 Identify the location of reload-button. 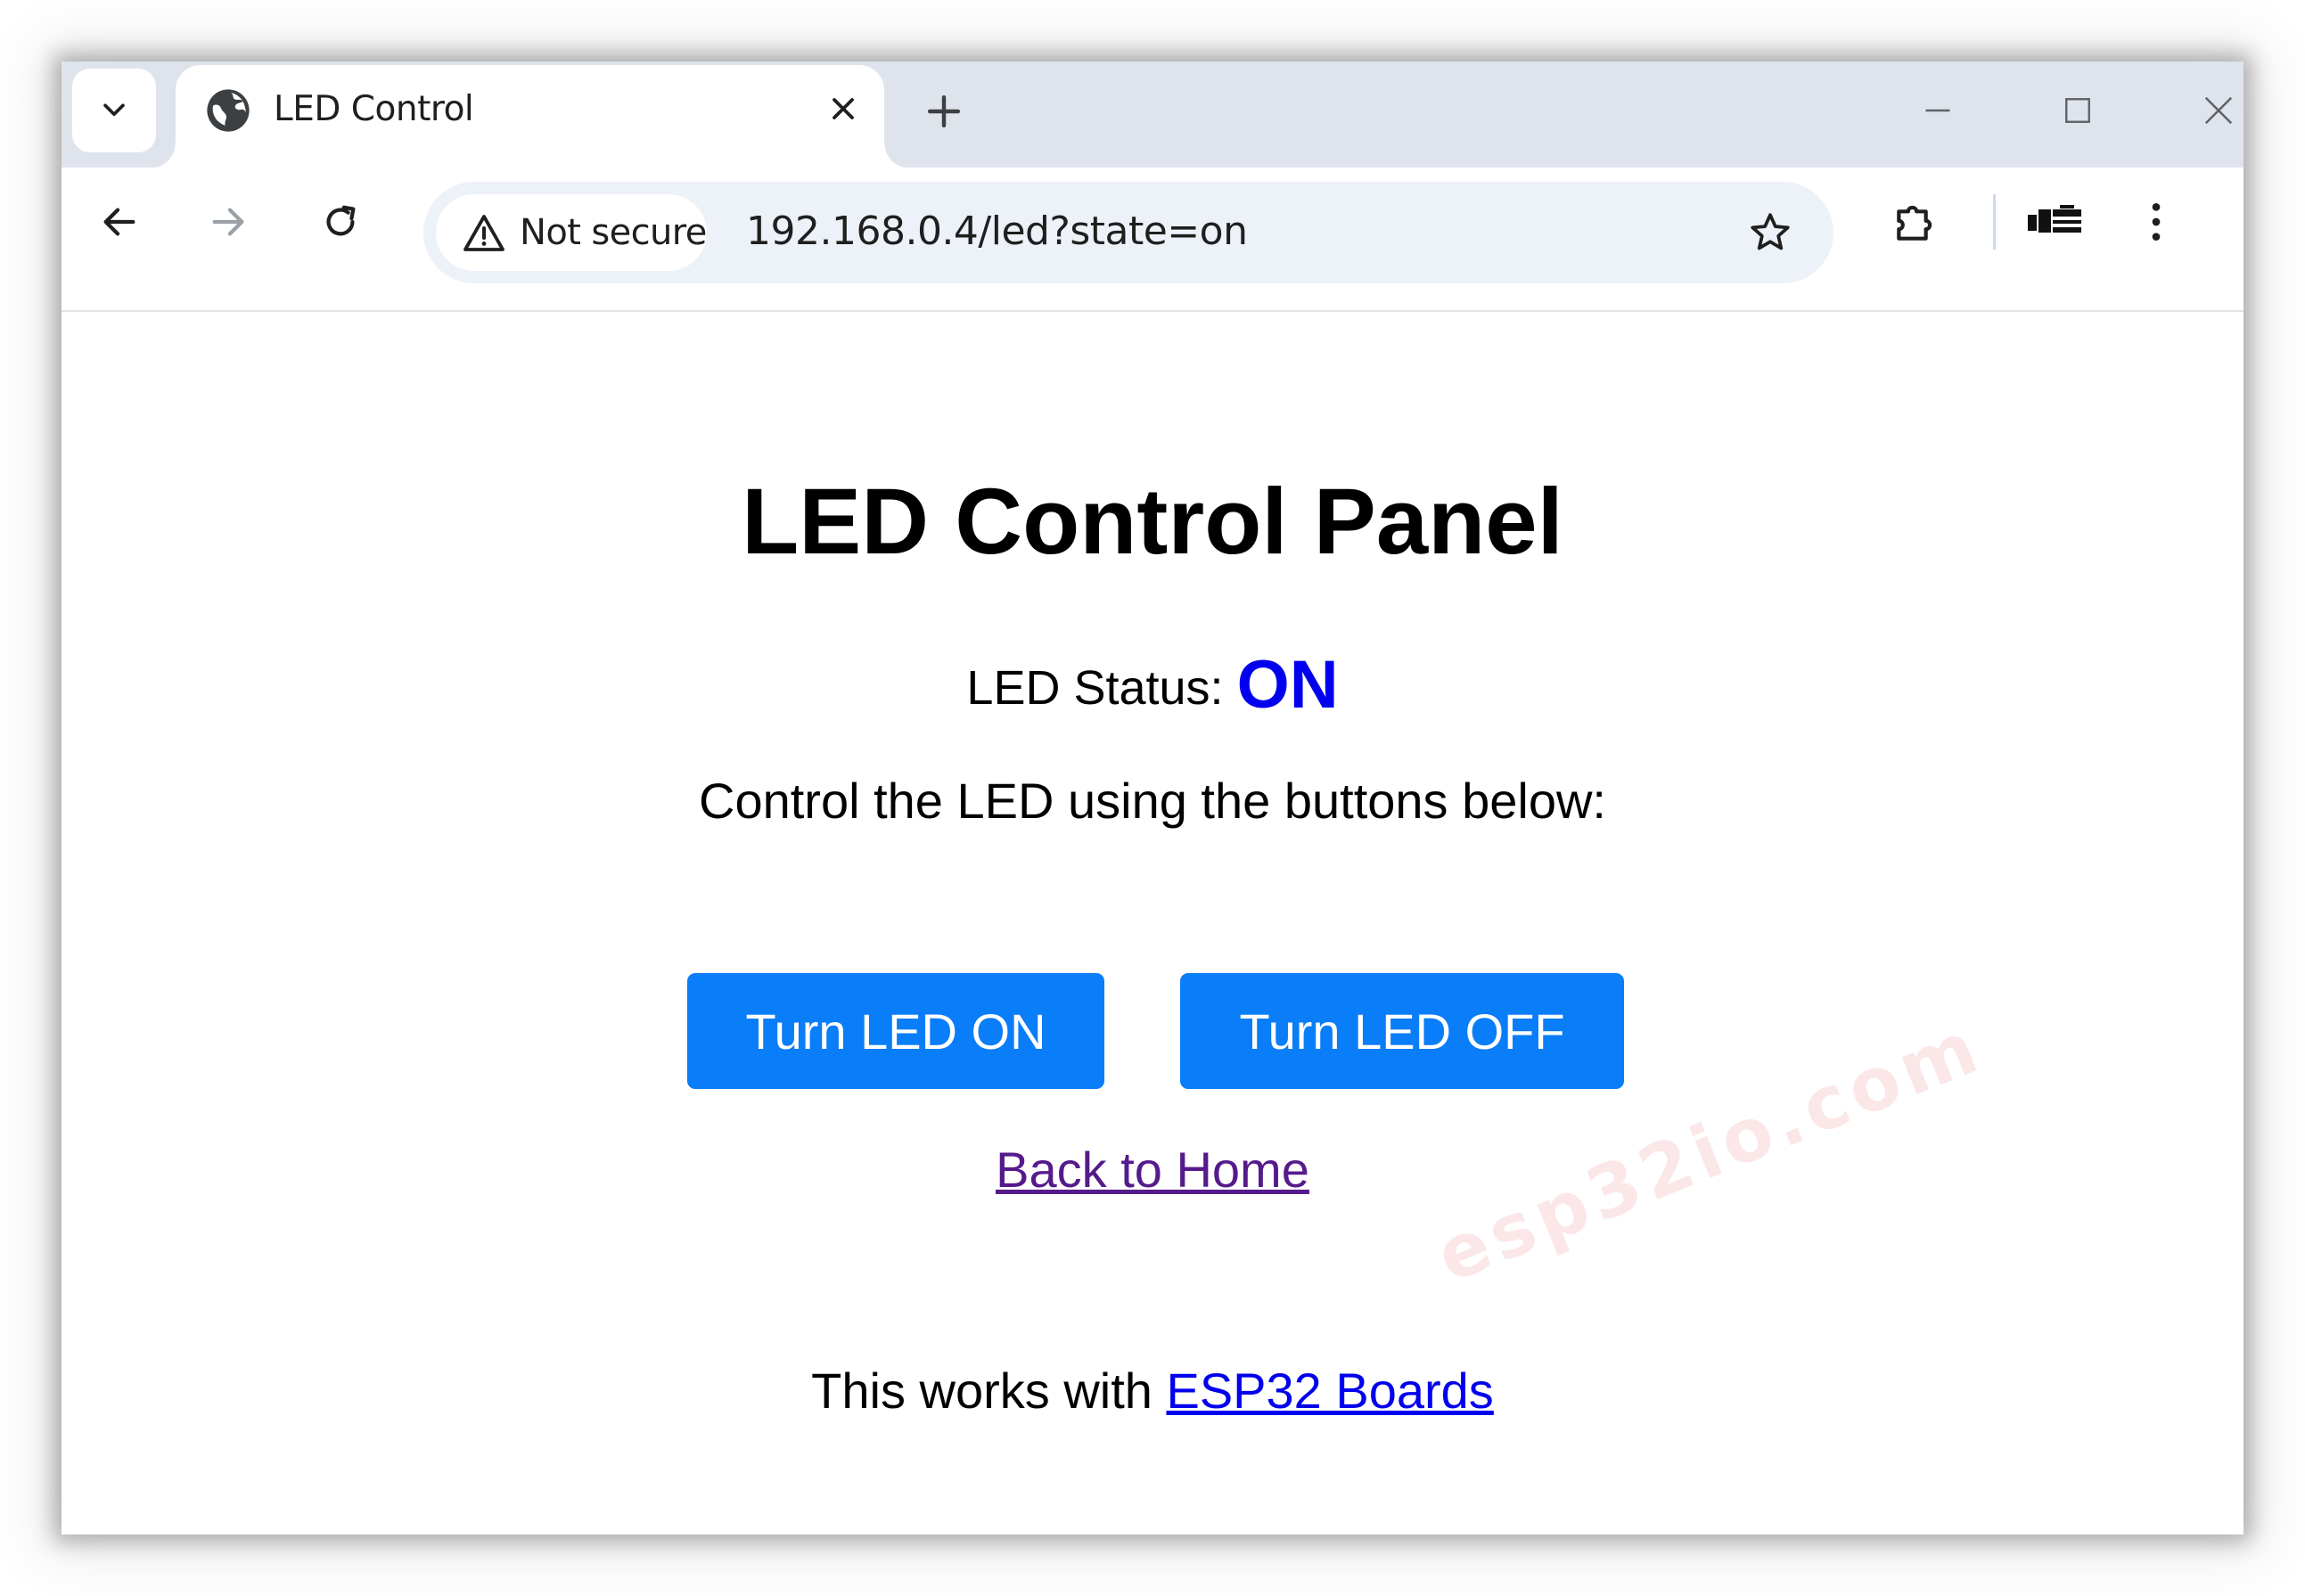
(340, 222).